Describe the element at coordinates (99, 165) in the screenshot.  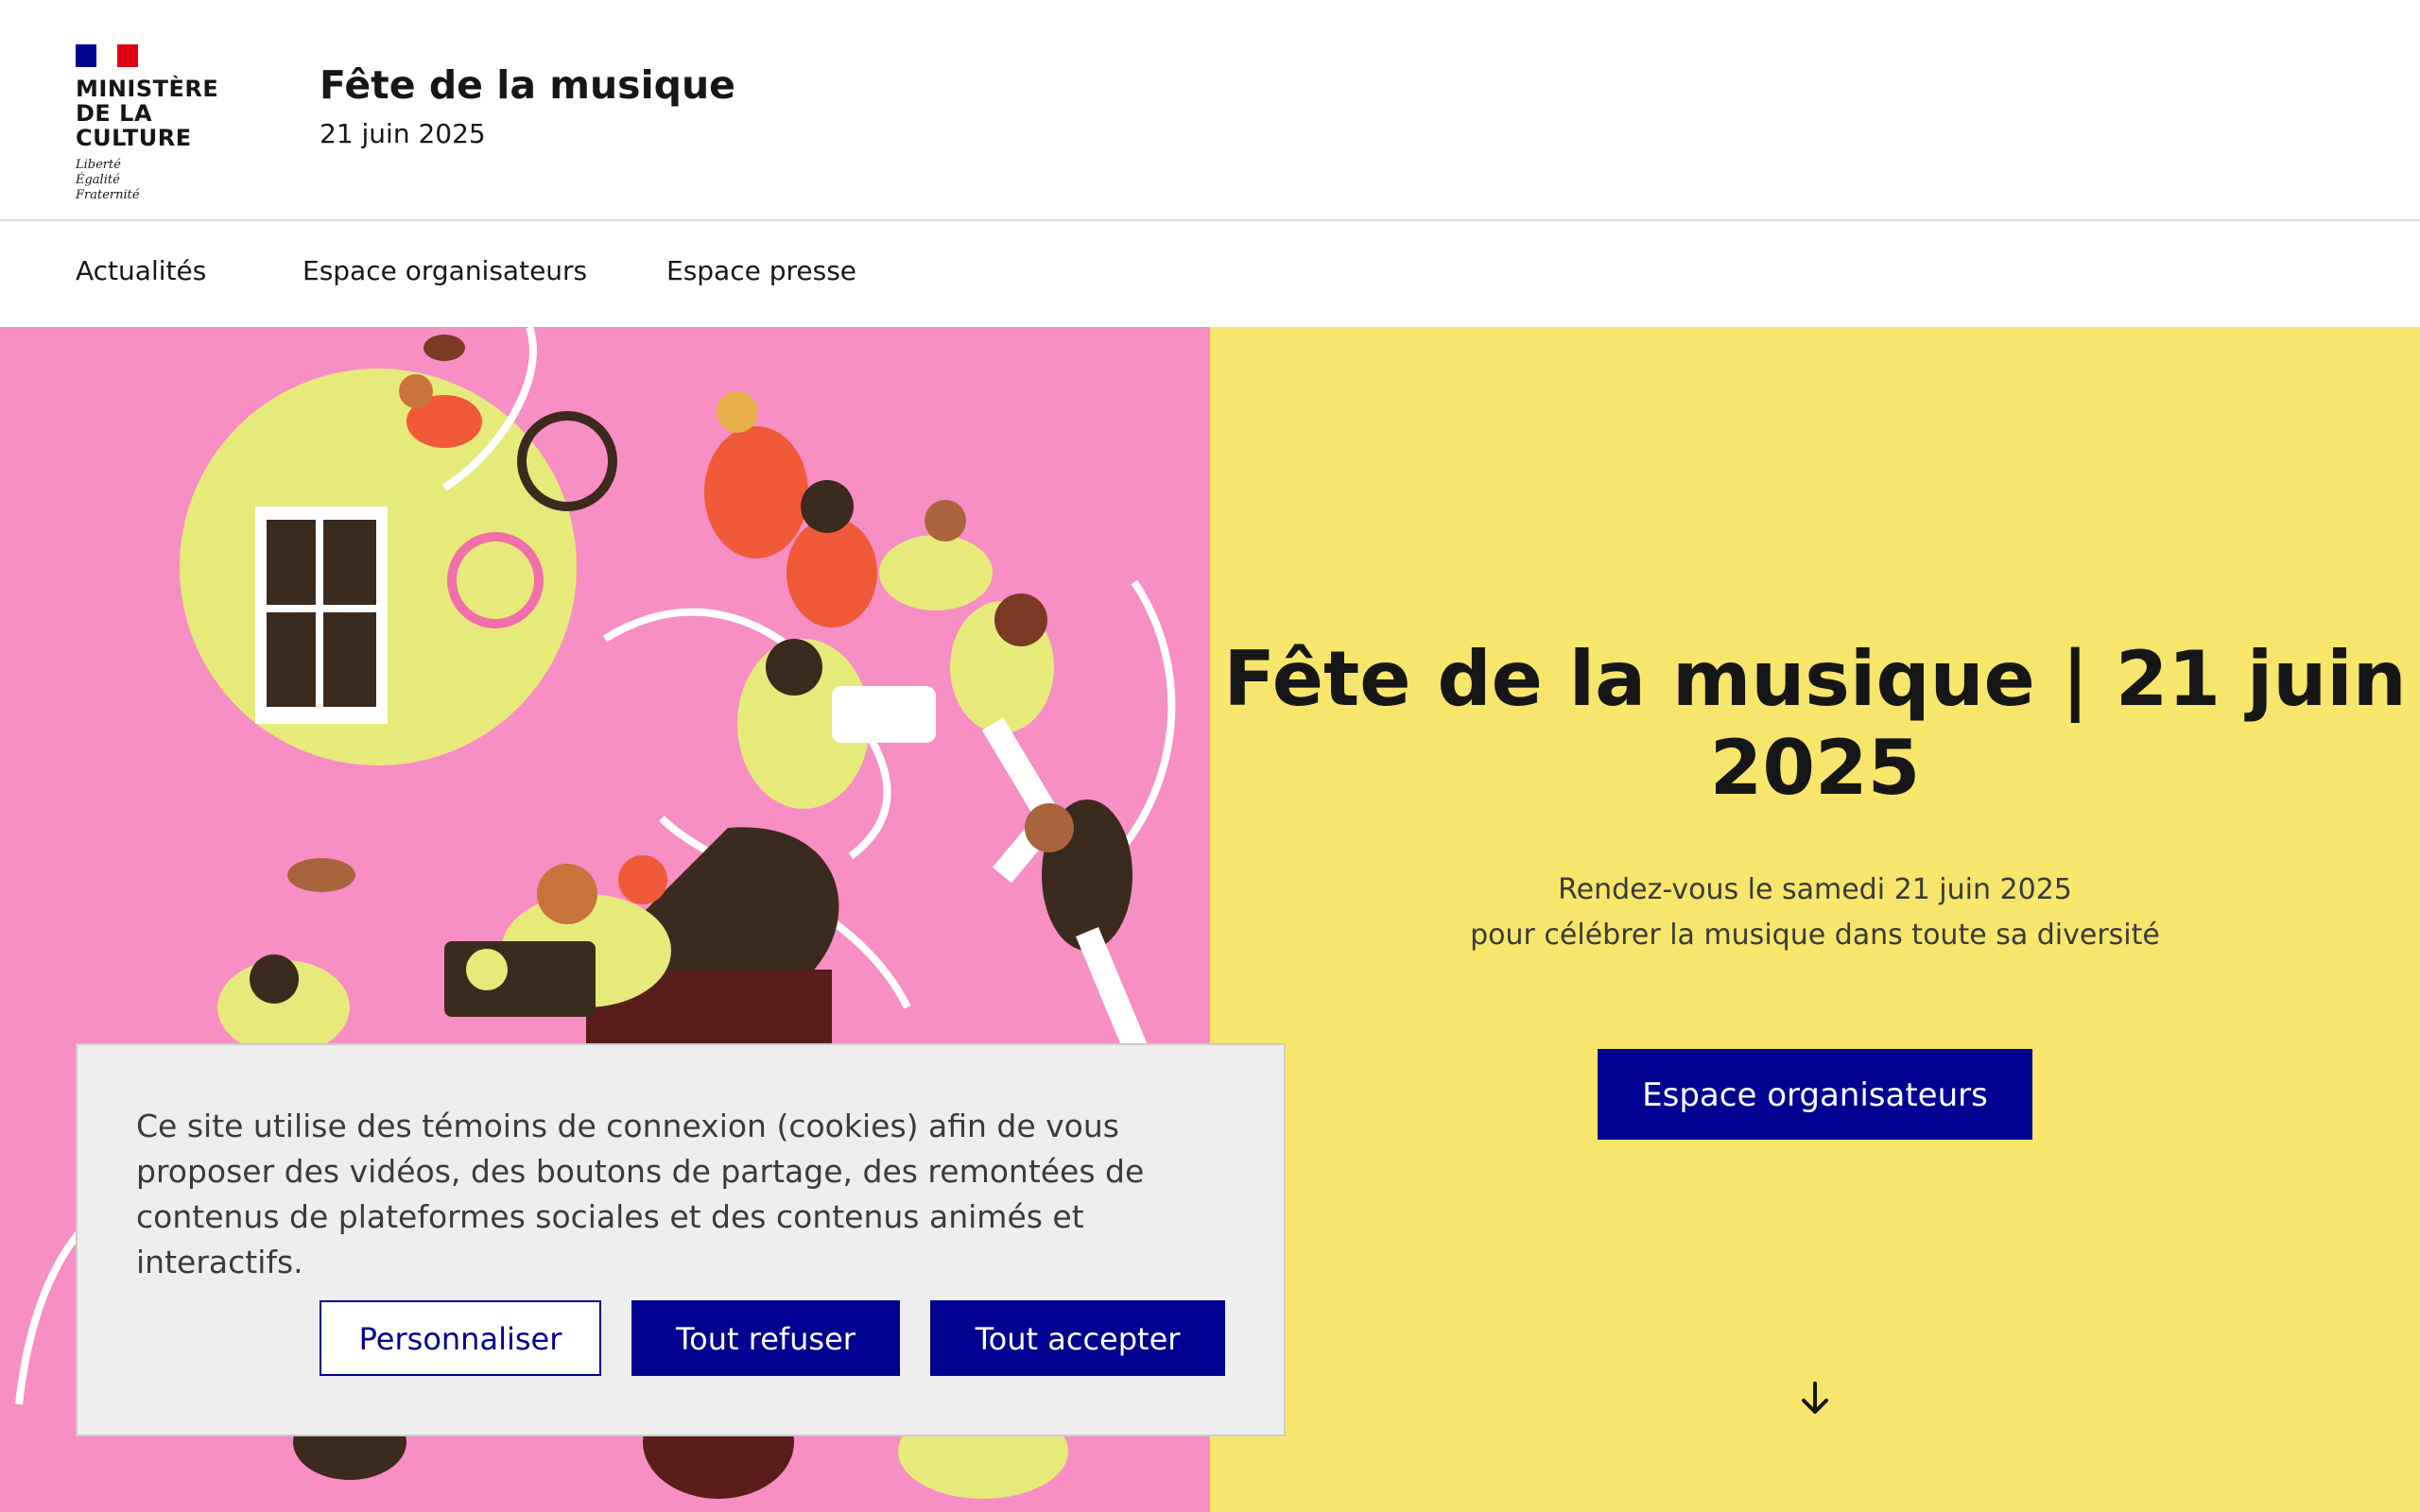
I see `motto-line-1: Liberté` at that location.